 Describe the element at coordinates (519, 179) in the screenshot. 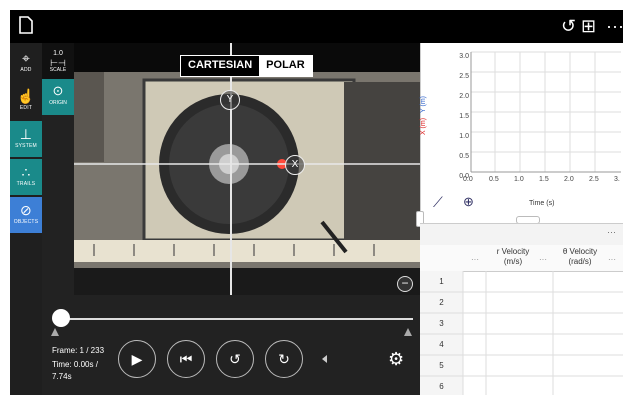

I see `x-tick: 1.0` at that location.